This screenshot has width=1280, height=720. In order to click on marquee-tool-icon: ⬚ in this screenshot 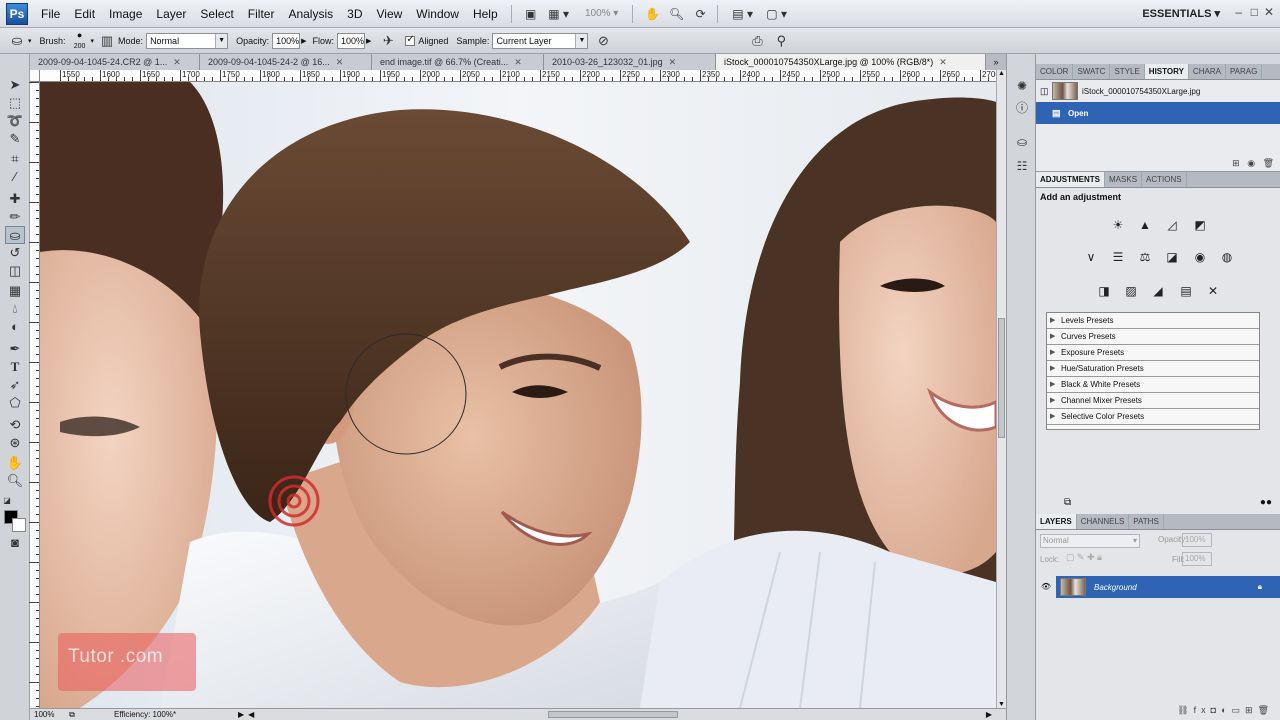, I will do `click(15, 103)`.